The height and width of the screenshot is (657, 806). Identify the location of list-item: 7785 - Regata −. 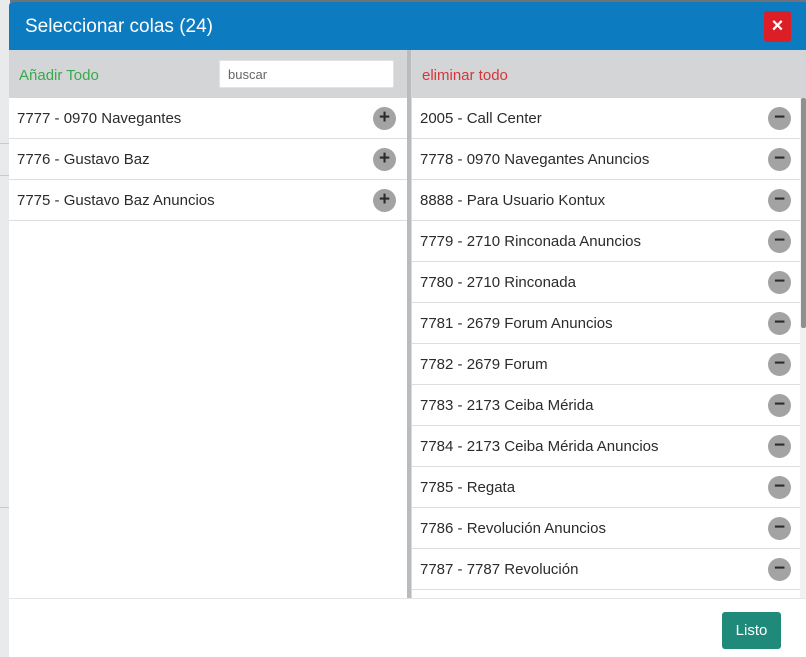
(609, 487).